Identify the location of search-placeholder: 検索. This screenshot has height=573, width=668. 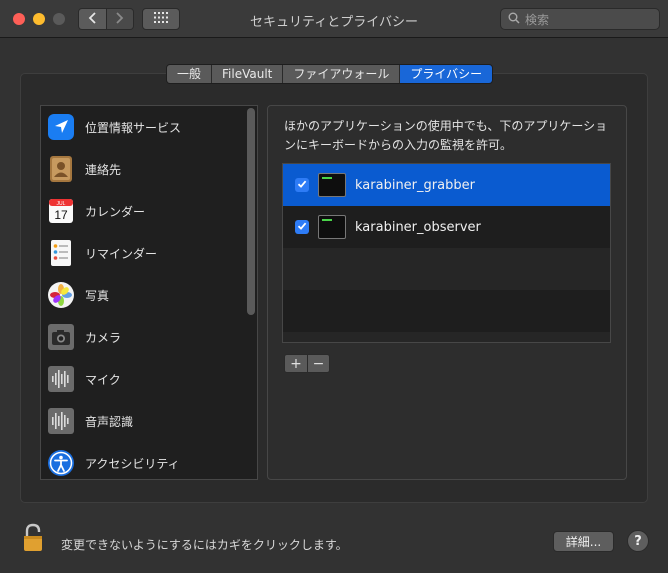
(537, 19).